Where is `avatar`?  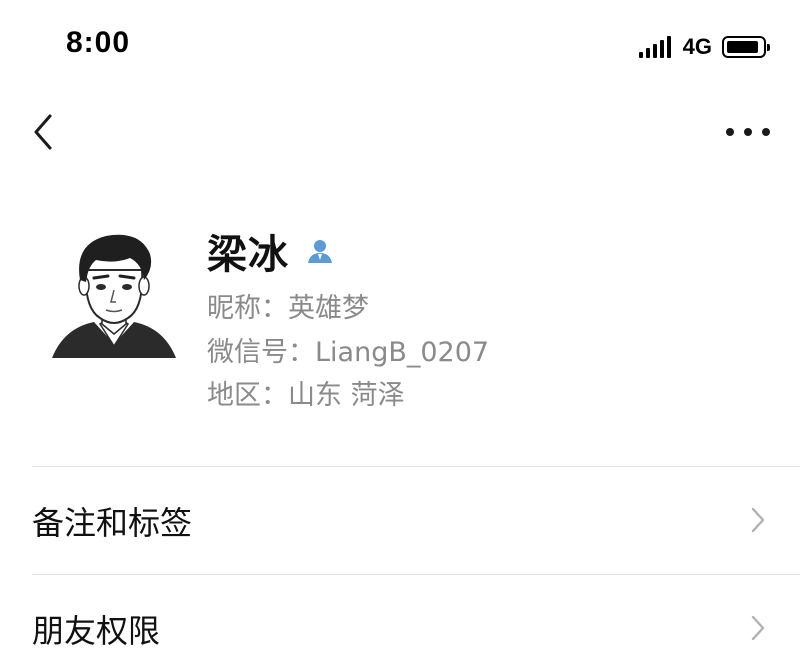
avatar is located at coordinates (114, 294).